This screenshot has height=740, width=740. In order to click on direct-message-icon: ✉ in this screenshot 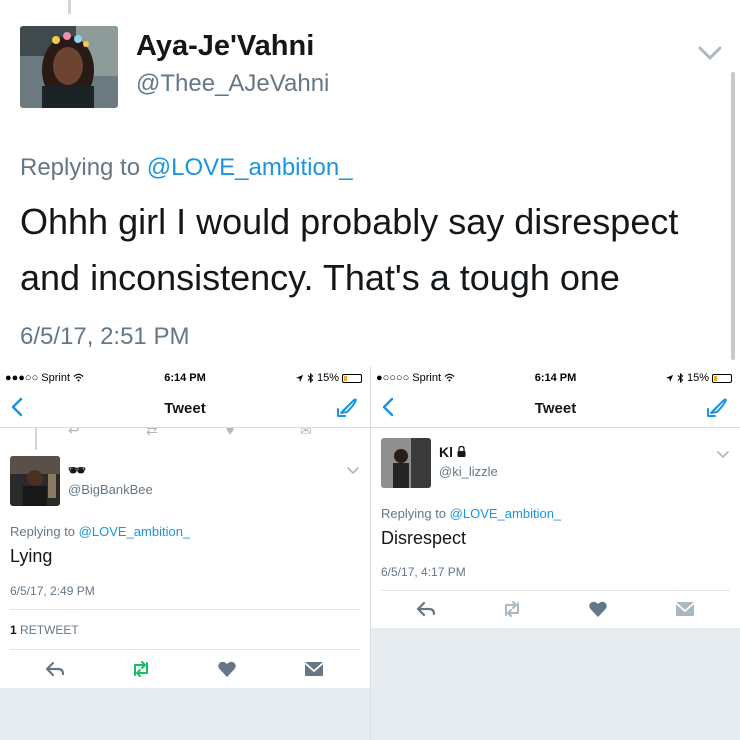, I will do `click(306, 432)`.